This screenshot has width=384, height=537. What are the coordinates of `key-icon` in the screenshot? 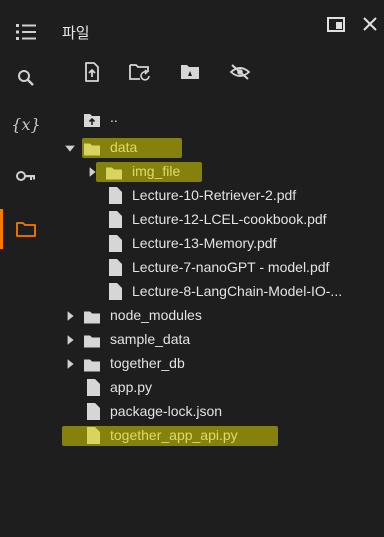 It's located at (25, 176).